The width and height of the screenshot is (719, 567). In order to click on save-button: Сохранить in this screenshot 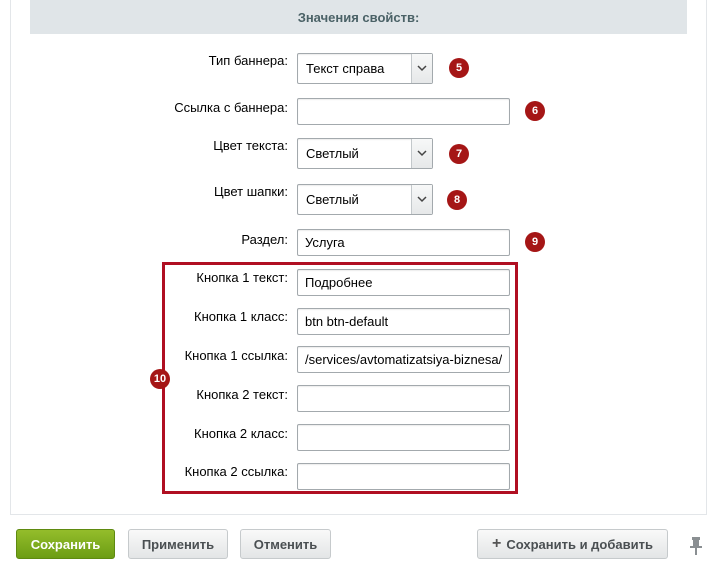, I will do `click(65, 544)`.